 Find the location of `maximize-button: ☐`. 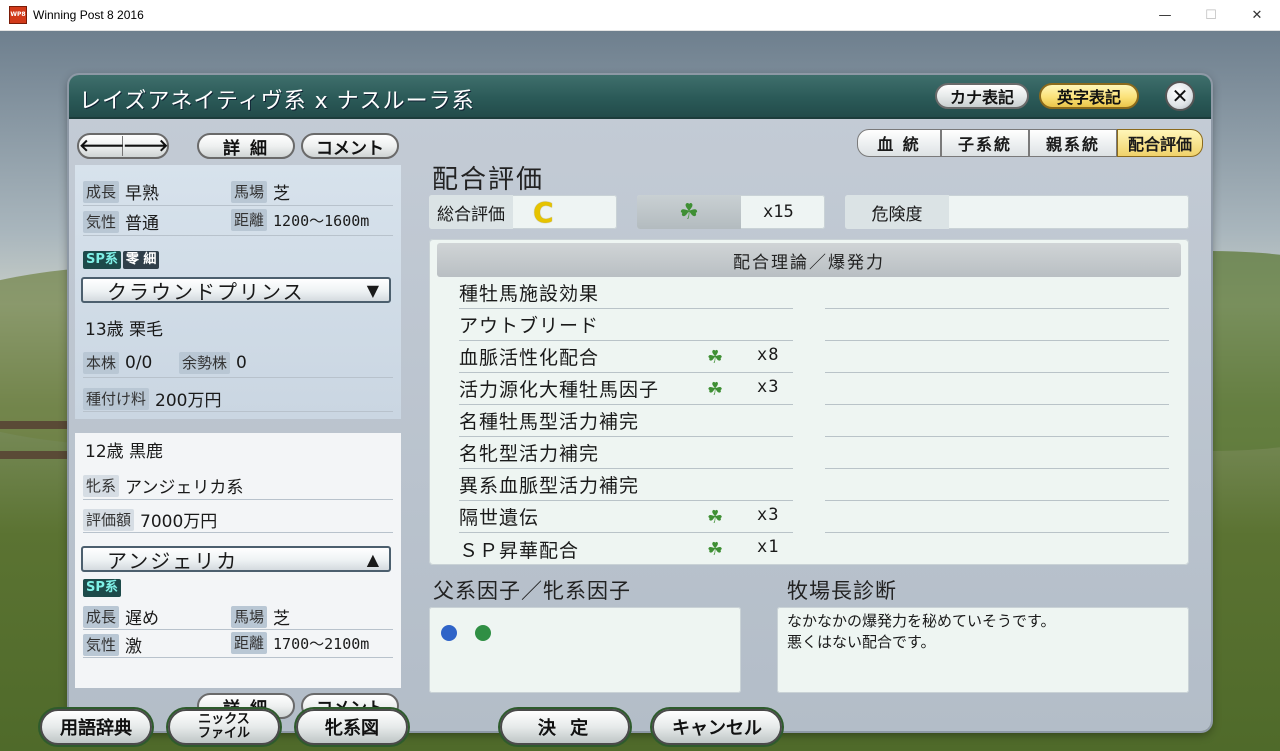

maximize-button: ☐ is located at coordinates (1211, 15).